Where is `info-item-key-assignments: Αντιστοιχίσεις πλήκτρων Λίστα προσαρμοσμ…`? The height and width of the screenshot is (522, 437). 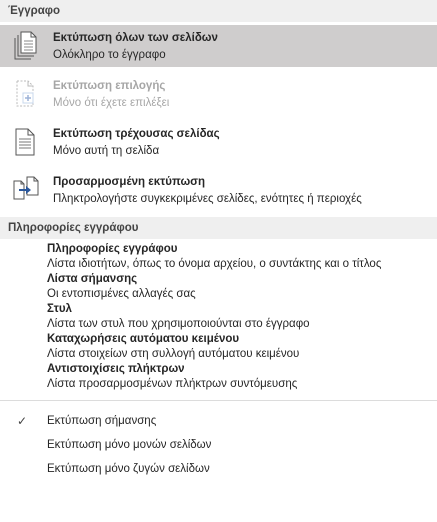
info-item-key-assignments: Αντιστοιχίσεις πλήκτρων Λίστα προσαρμοσμ… is located at coordinates (218, 377).